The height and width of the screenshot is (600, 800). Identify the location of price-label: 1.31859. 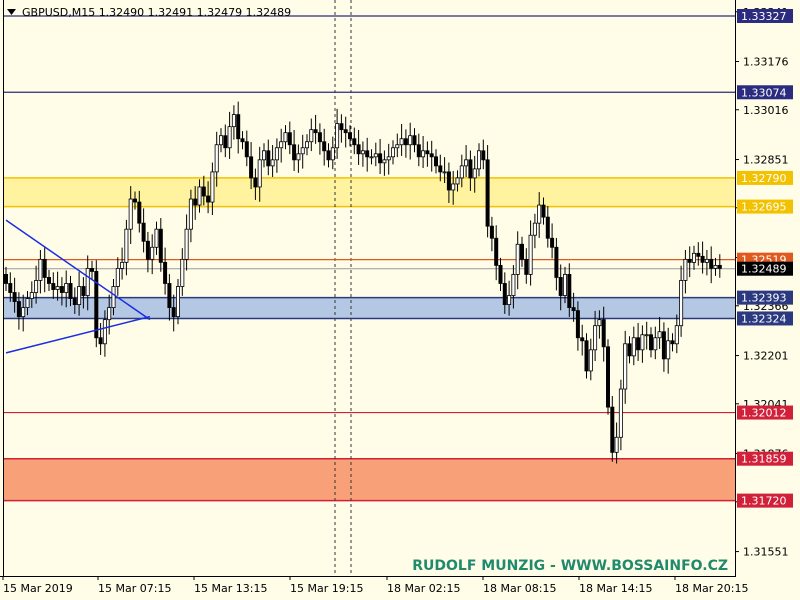
(765, 458).